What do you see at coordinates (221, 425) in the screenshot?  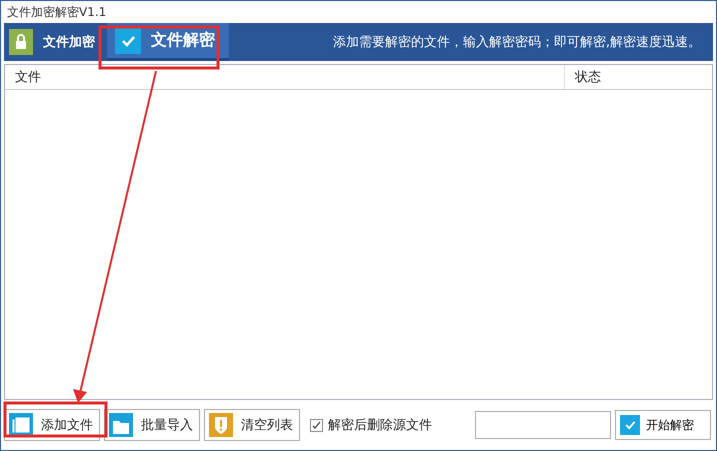 I see `warning-shield-icon` at bounding box center [221, 425].